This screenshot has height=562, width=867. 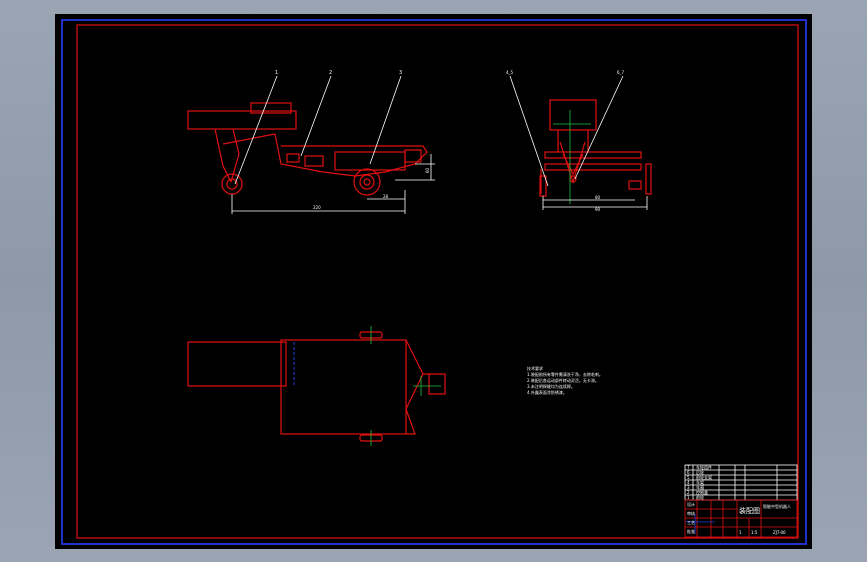 I want to click on sign-label-0: 设计, so click(x=691, y=504).